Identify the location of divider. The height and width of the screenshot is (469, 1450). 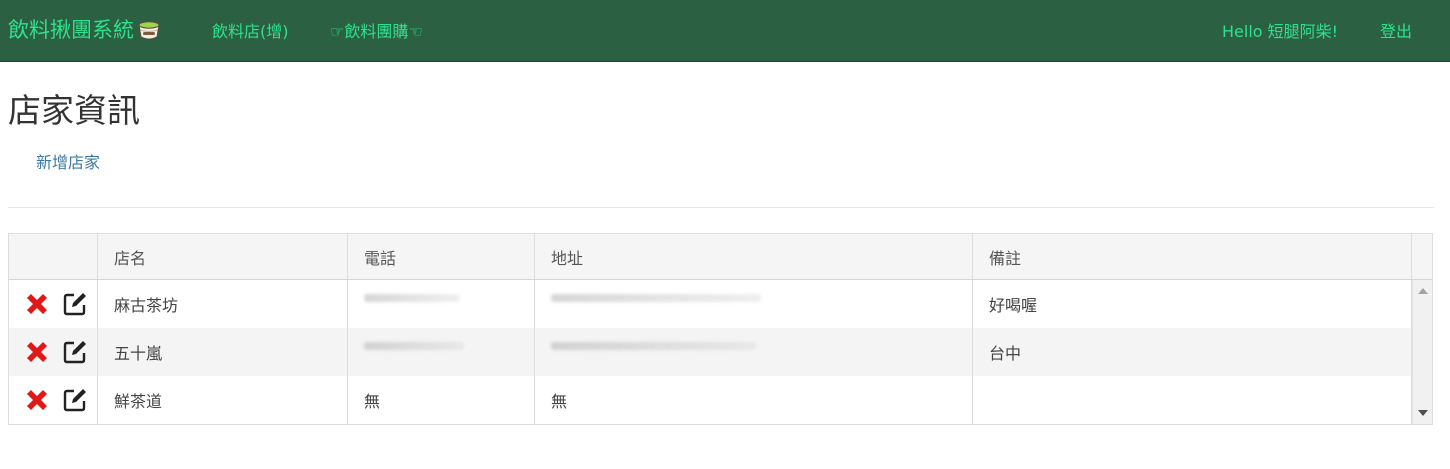
(721, 207).